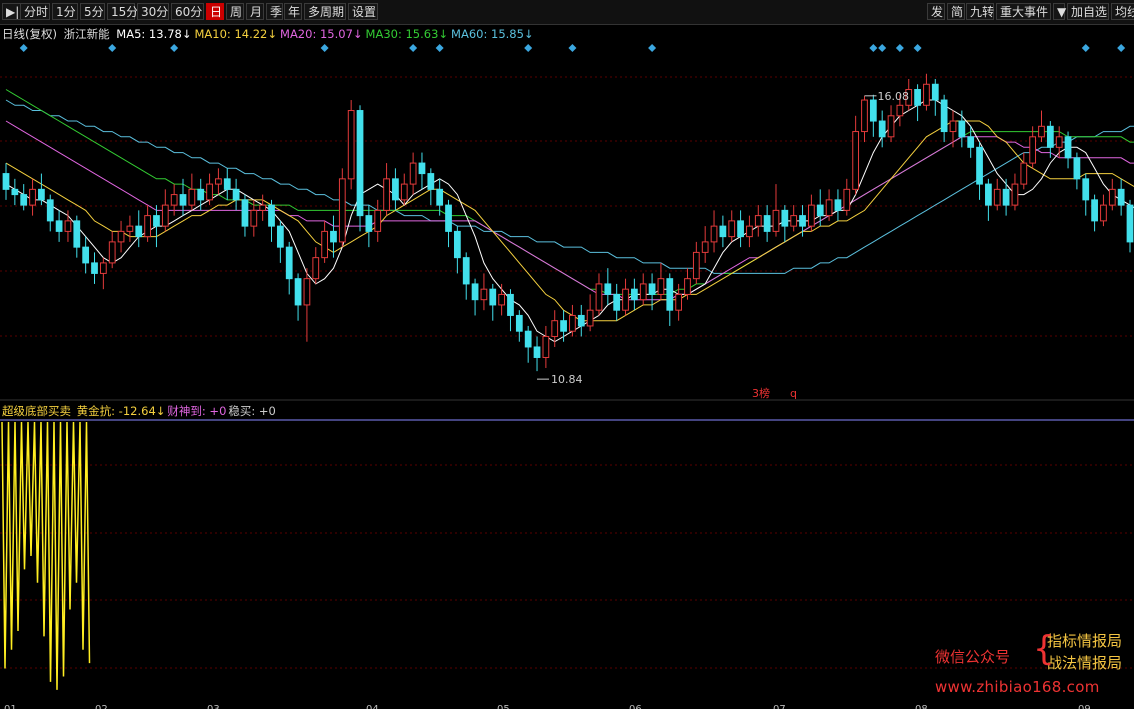 Image resolution: width=1134 pixels, height=709 pixels. What do you see at coordinates (893, 96) in the screenshot?
I see `high-price-label: 16.08` at bounding box center [893, 96].